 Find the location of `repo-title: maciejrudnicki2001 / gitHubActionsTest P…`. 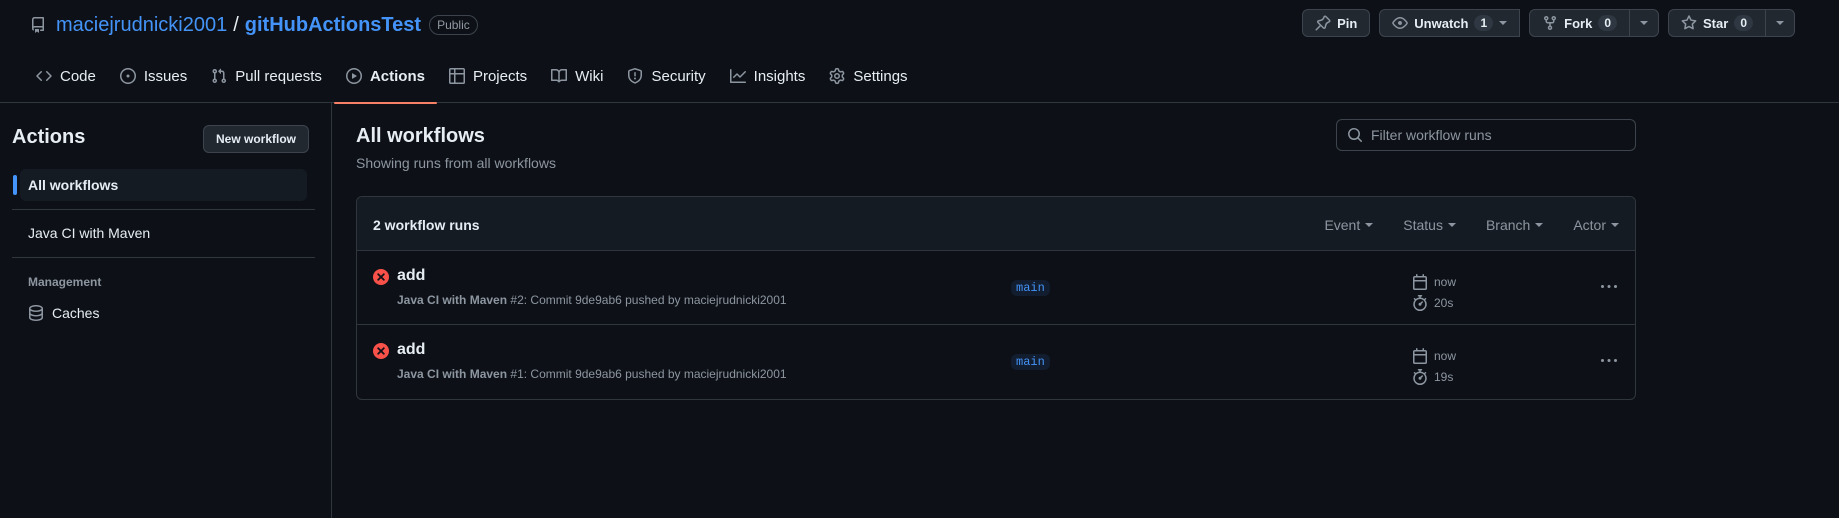

repo-title: maciejrudnicki2001 / gitHubActionsTest P… is located at coordinates (254, 25).